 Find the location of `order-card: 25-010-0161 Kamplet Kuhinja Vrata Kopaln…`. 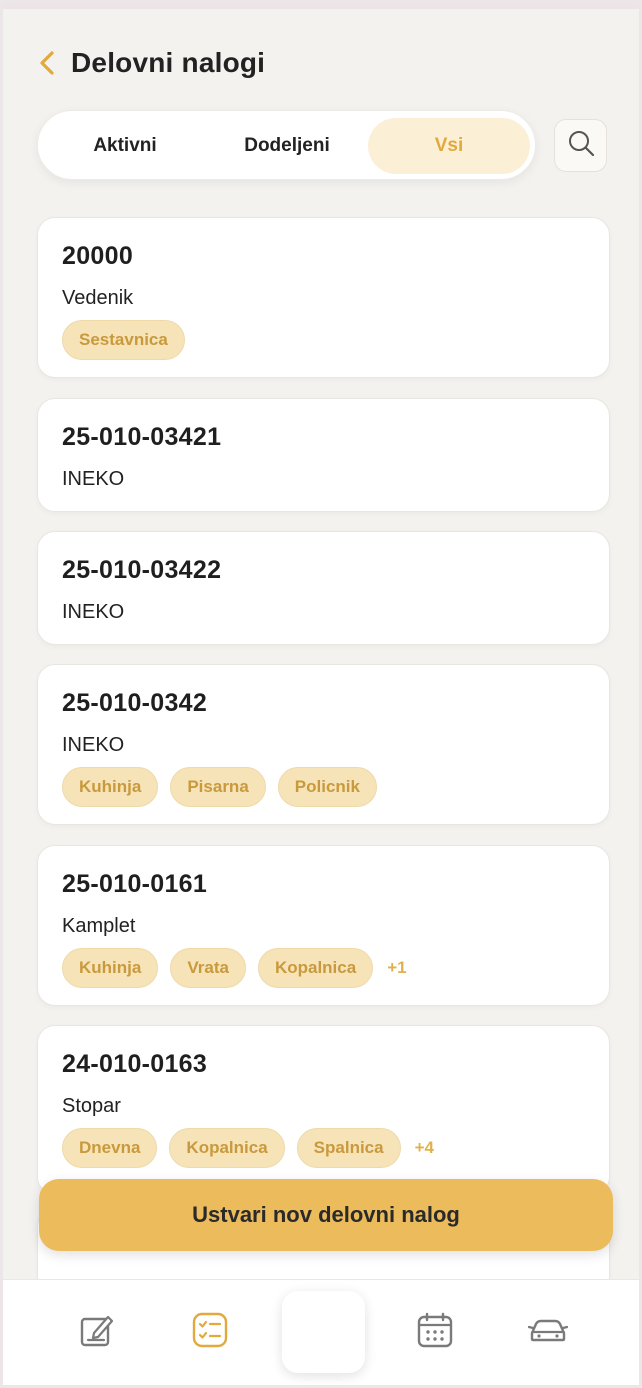

order-card: 25-010-0161 Kamplet Kuhinja Vrata Kopaln… is located at coordinates (323, 925).